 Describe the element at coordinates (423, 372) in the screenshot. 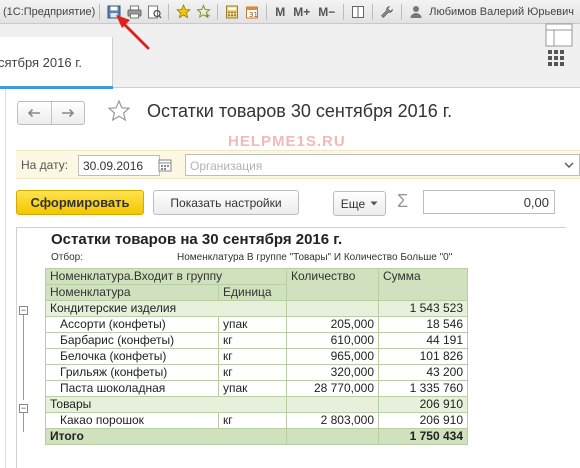

I see `item-sum: 43 200` at that location.